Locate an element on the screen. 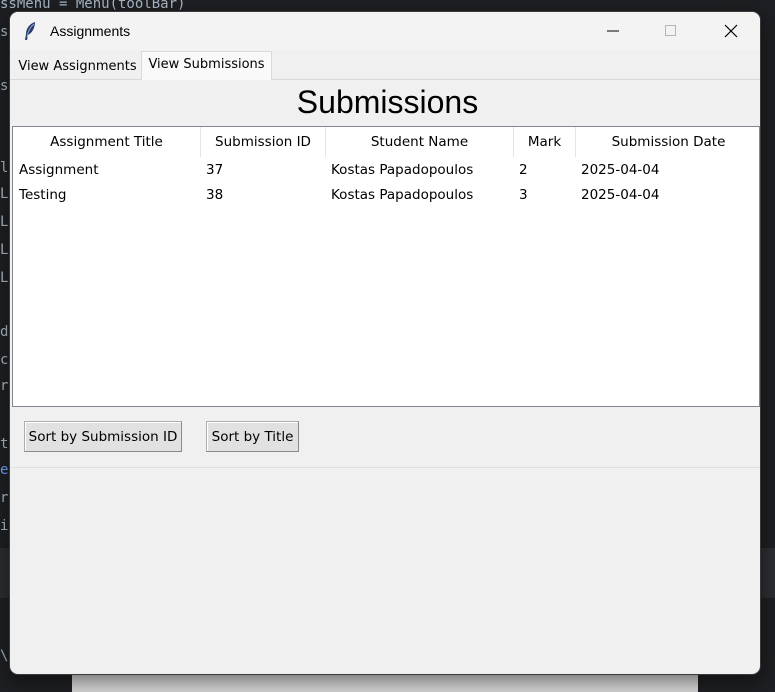  sort-by-submission-id-button: Sort by Submission ID is located at coordinates (103, 436).